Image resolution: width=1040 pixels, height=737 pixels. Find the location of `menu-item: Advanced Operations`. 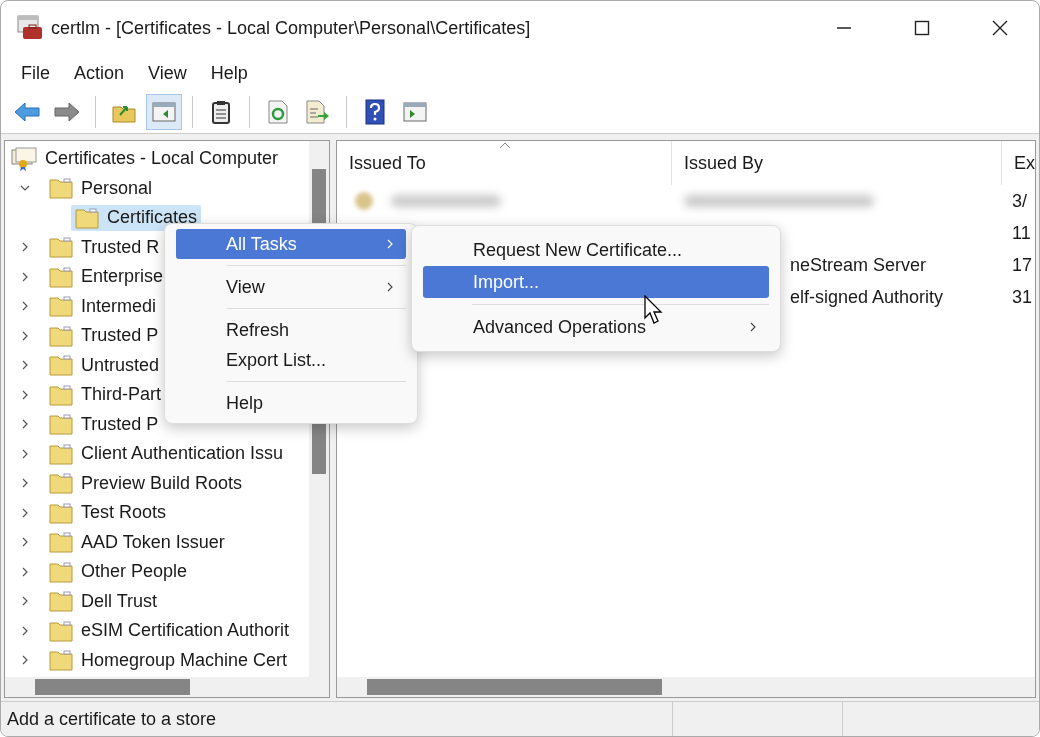

menu-item: Advanced Operations is located at coordinates (596, 327).